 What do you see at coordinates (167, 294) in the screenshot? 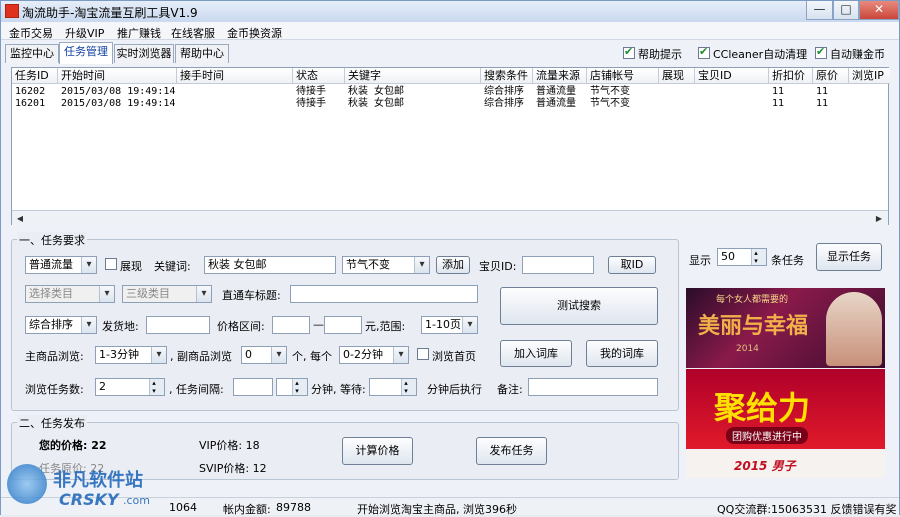
I see `category-l3-select: 三级类目` at bounding box center [167, 294].